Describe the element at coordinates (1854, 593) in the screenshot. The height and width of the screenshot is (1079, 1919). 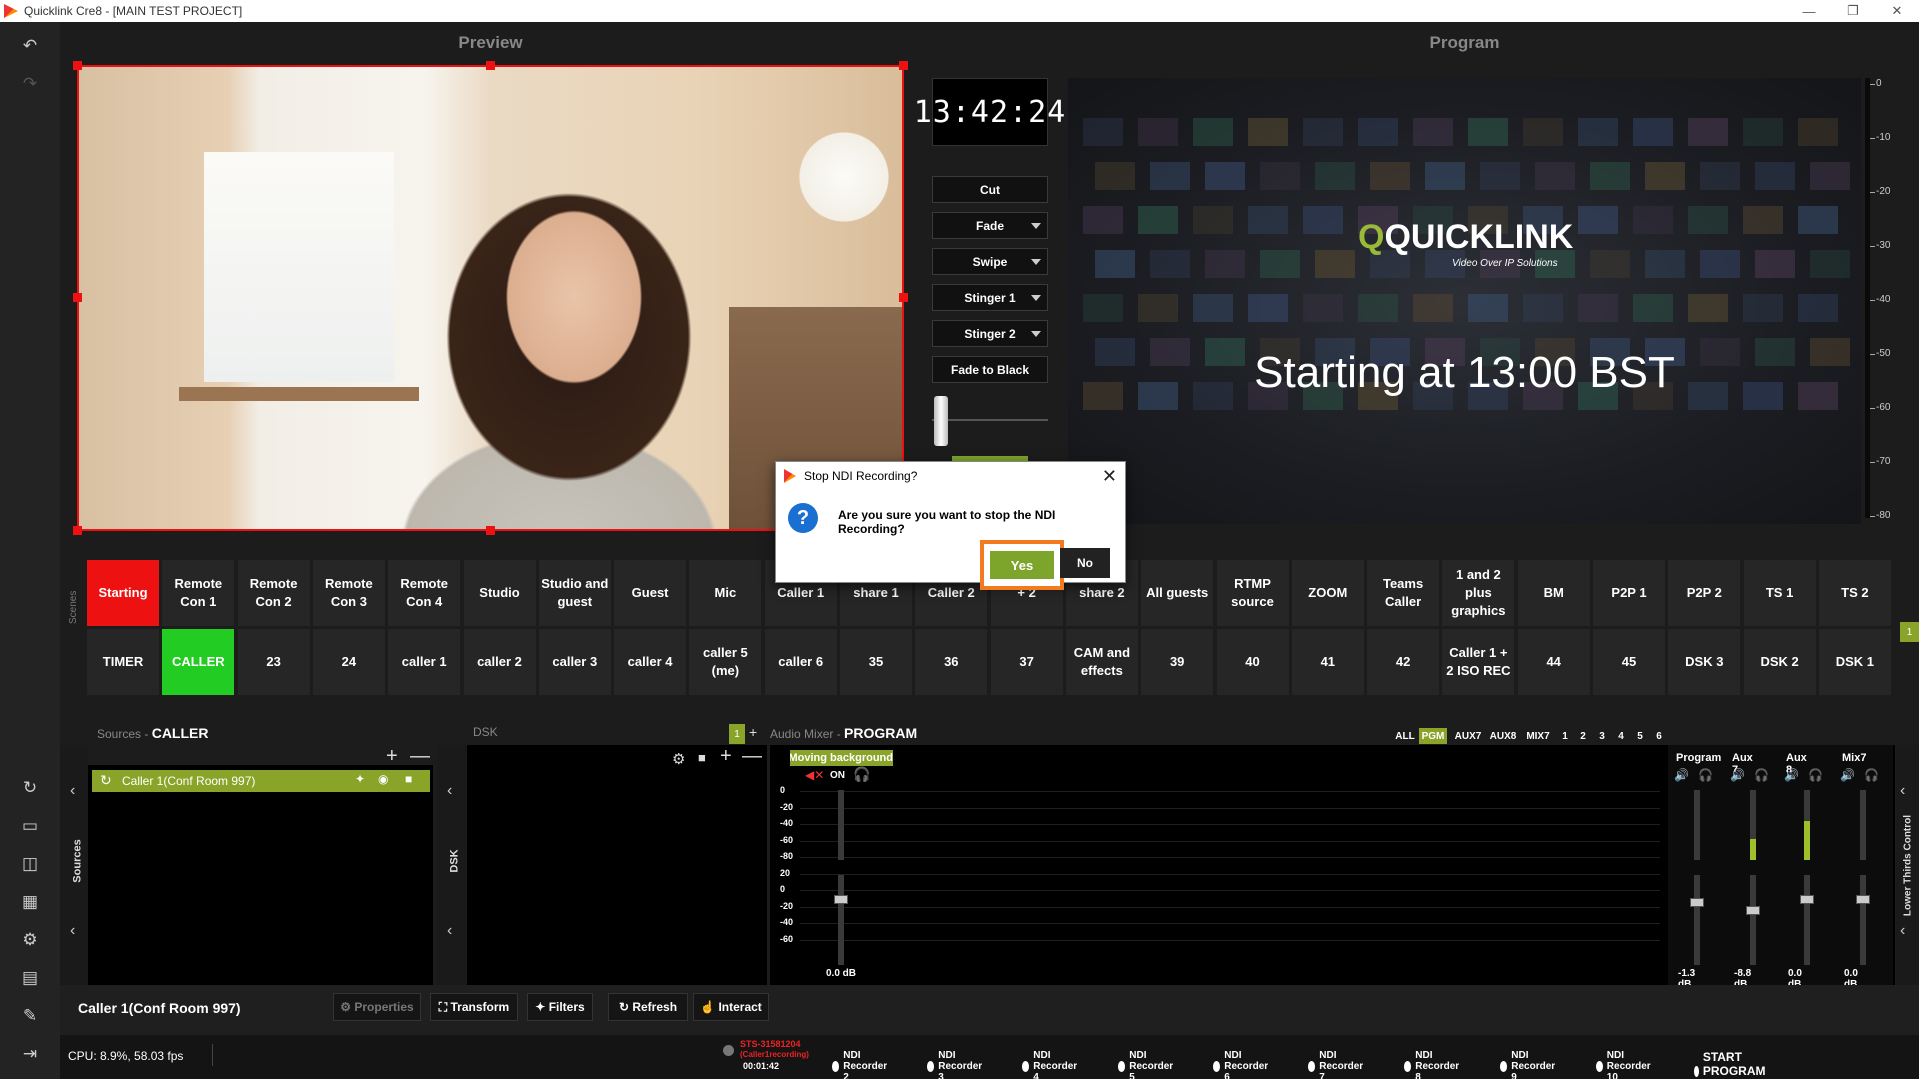
I see `scene-button: TS 2` at that location.